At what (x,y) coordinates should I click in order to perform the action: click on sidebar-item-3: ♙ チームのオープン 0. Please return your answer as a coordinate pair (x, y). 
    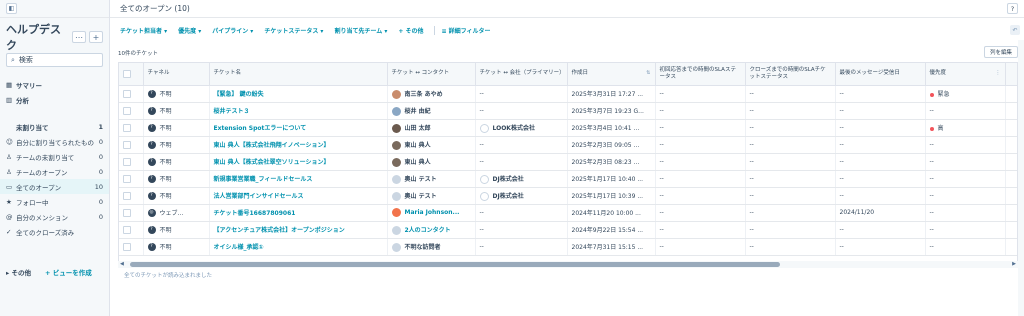
    Looking at the image, I should click on (54, 171).